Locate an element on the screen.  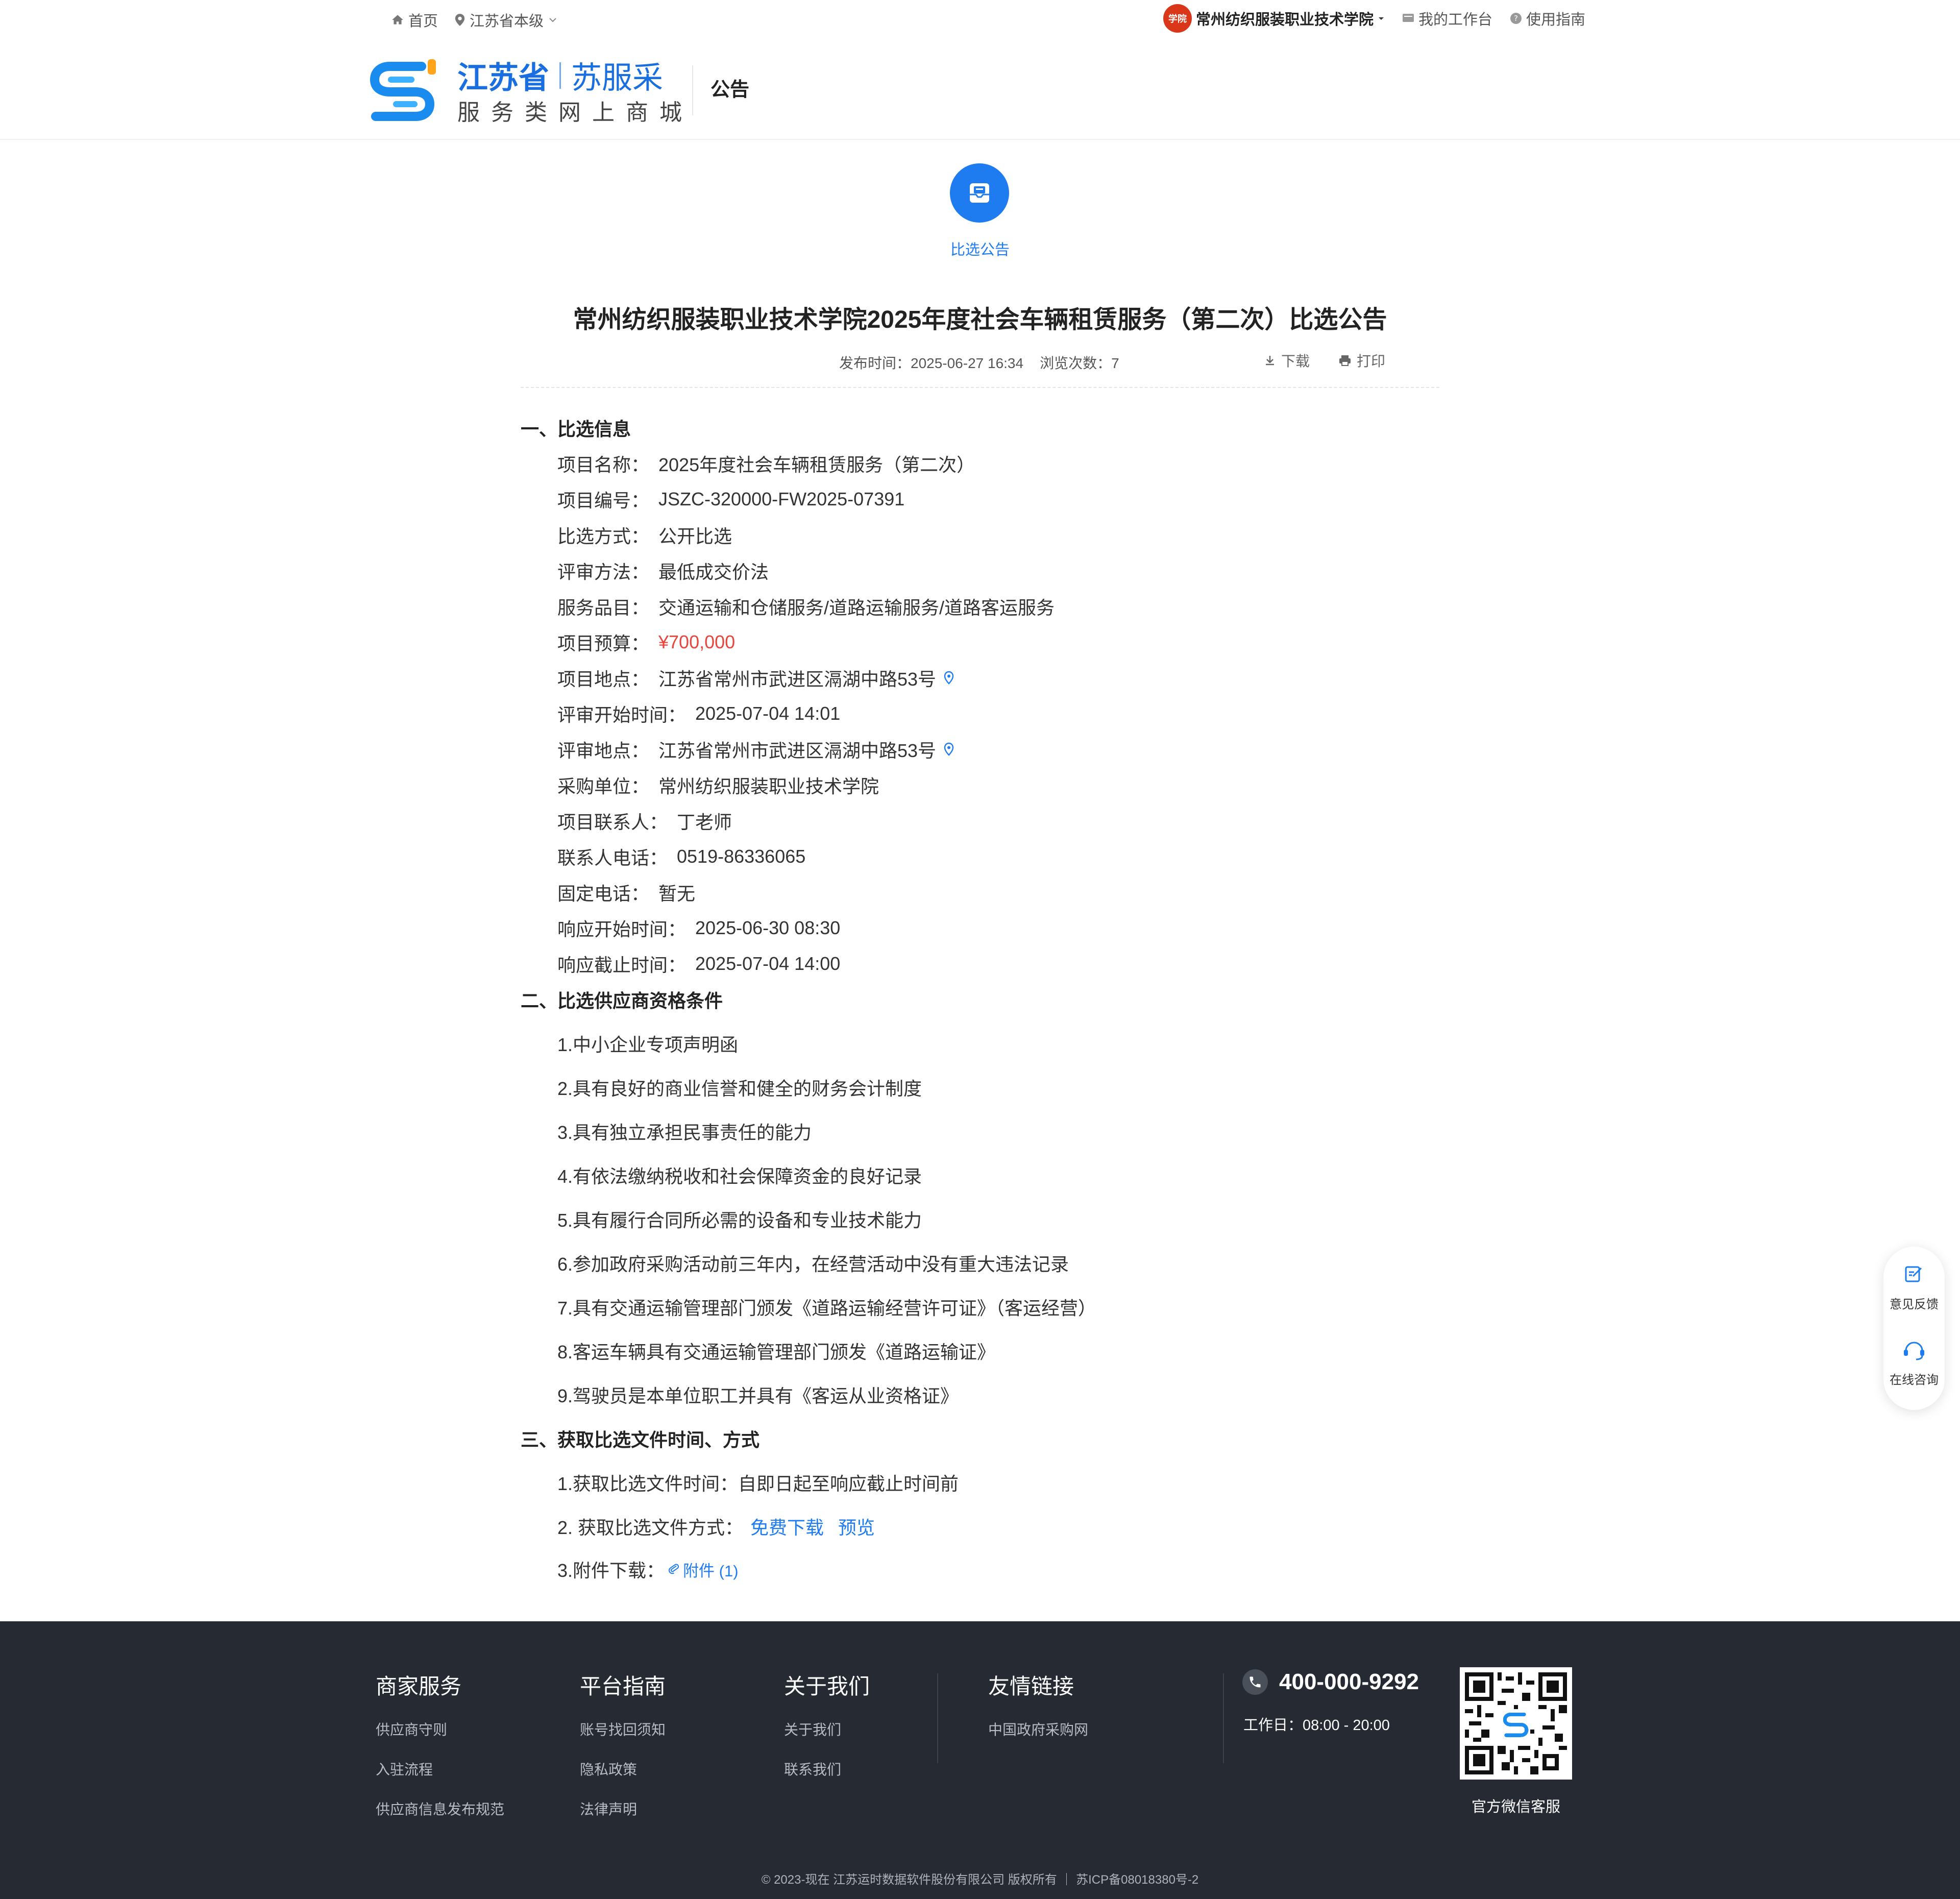
info-value: 交通运输和仓储服务/道路运输服务/道路客运服务 is located at coordinates (856, 607).